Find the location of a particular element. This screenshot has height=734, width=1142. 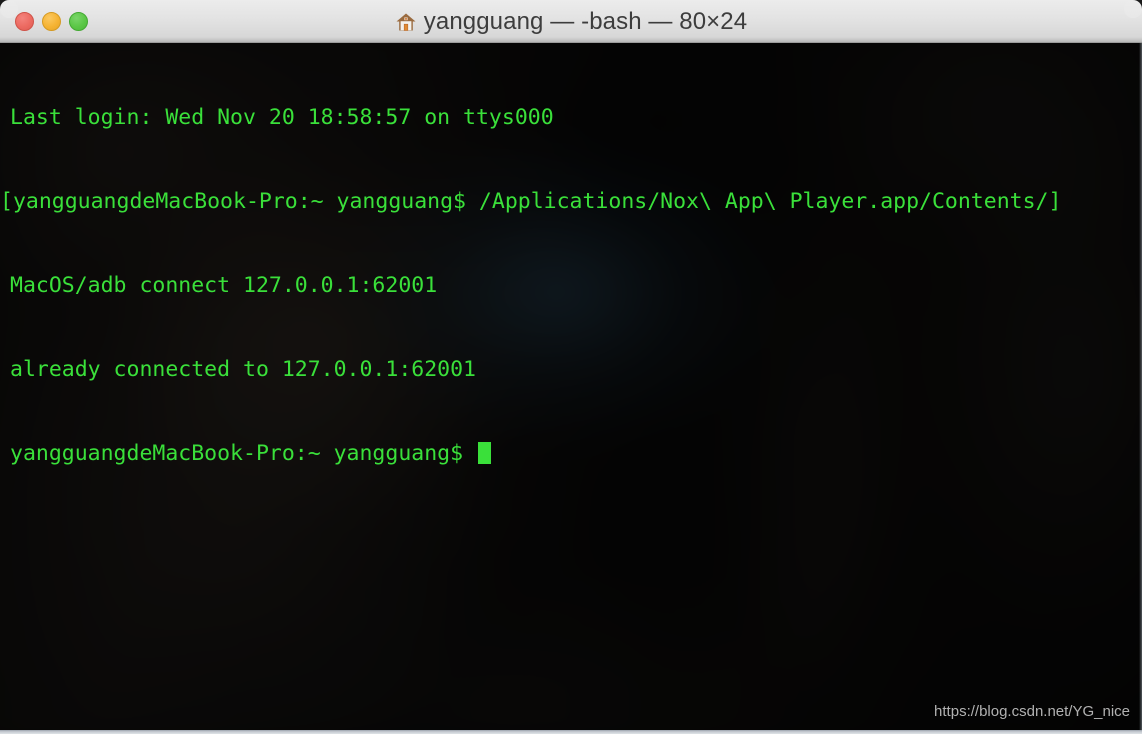

window-title-block: yangguang — -bash — 80×24 is located at coordinates (571, 21).